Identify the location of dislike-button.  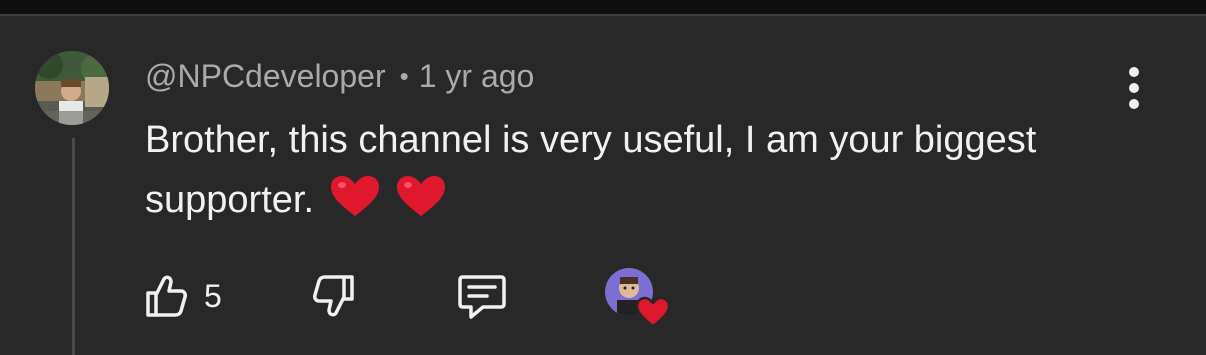
(340, 296).